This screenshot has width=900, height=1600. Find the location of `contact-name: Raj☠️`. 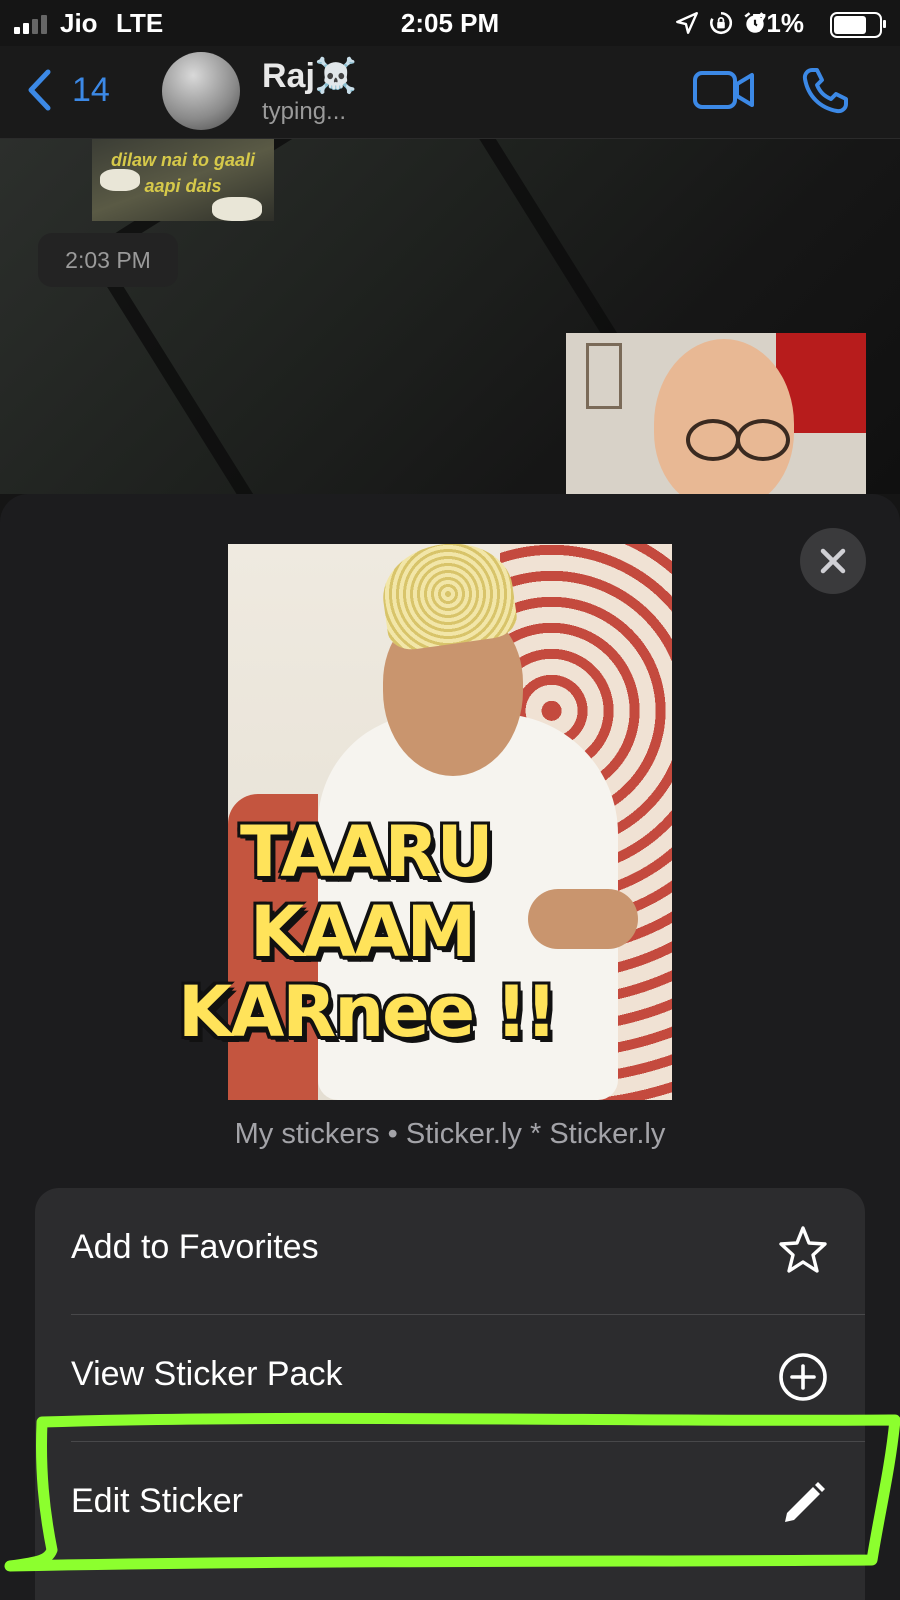

contact-name: Raj☠️ is located at coordinates (309, 76).